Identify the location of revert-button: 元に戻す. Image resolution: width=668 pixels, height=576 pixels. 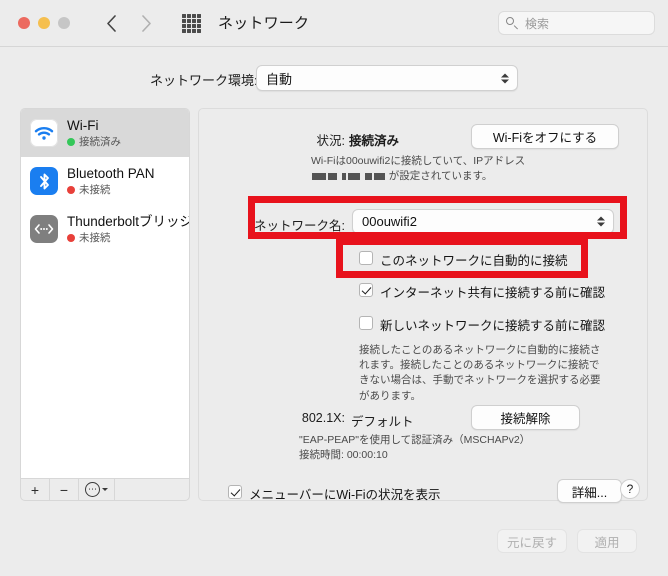
(532, 541).